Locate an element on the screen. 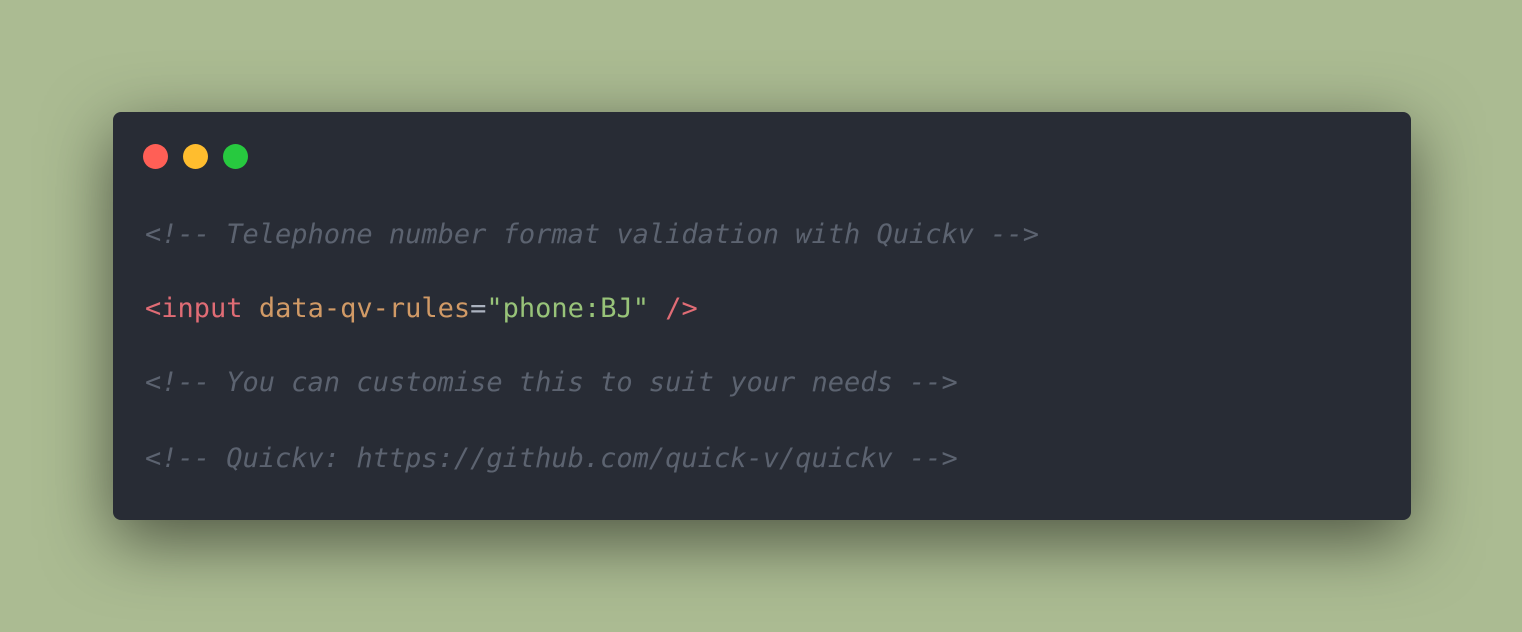 The height and width of the screenshot is (632, 1522). zoom-dot-icon is located at coordinates (235, 156).